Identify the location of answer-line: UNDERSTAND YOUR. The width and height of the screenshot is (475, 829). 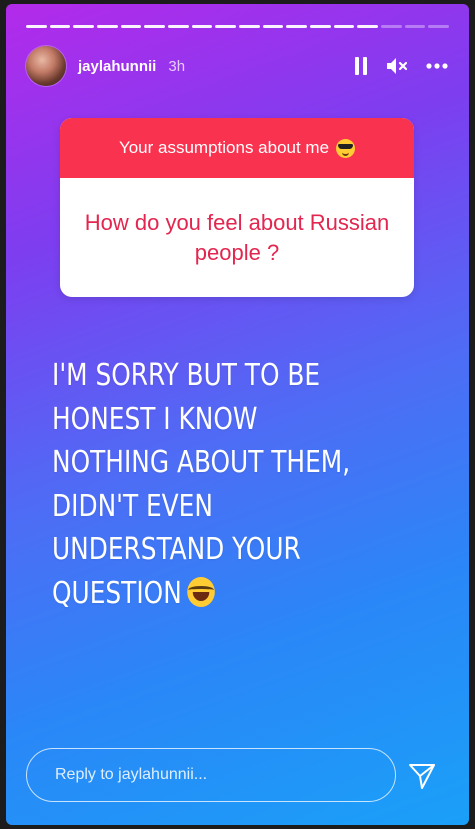
(176, 549).